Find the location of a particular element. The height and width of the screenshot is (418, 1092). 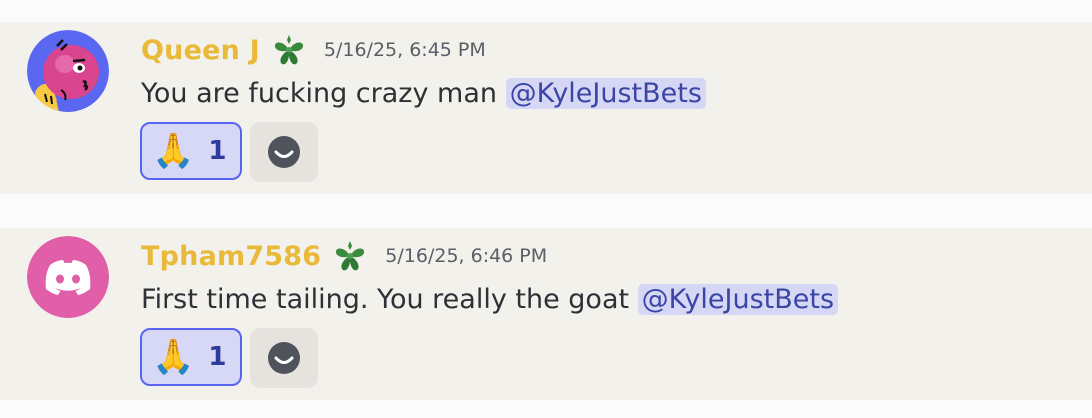

timestamp: 5/16/25, 6:45 PM is located at coordinates (404, 50).